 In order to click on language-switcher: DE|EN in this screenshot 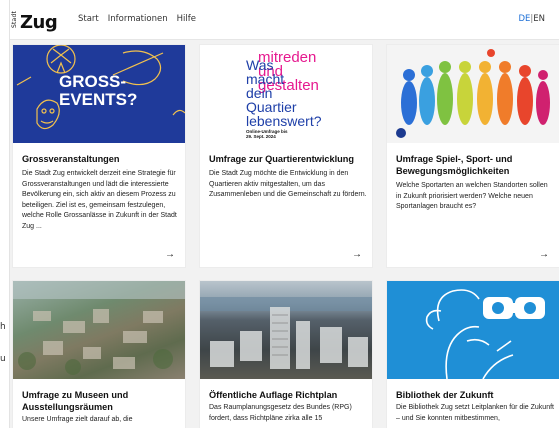, I will do `click(531, 19)`.